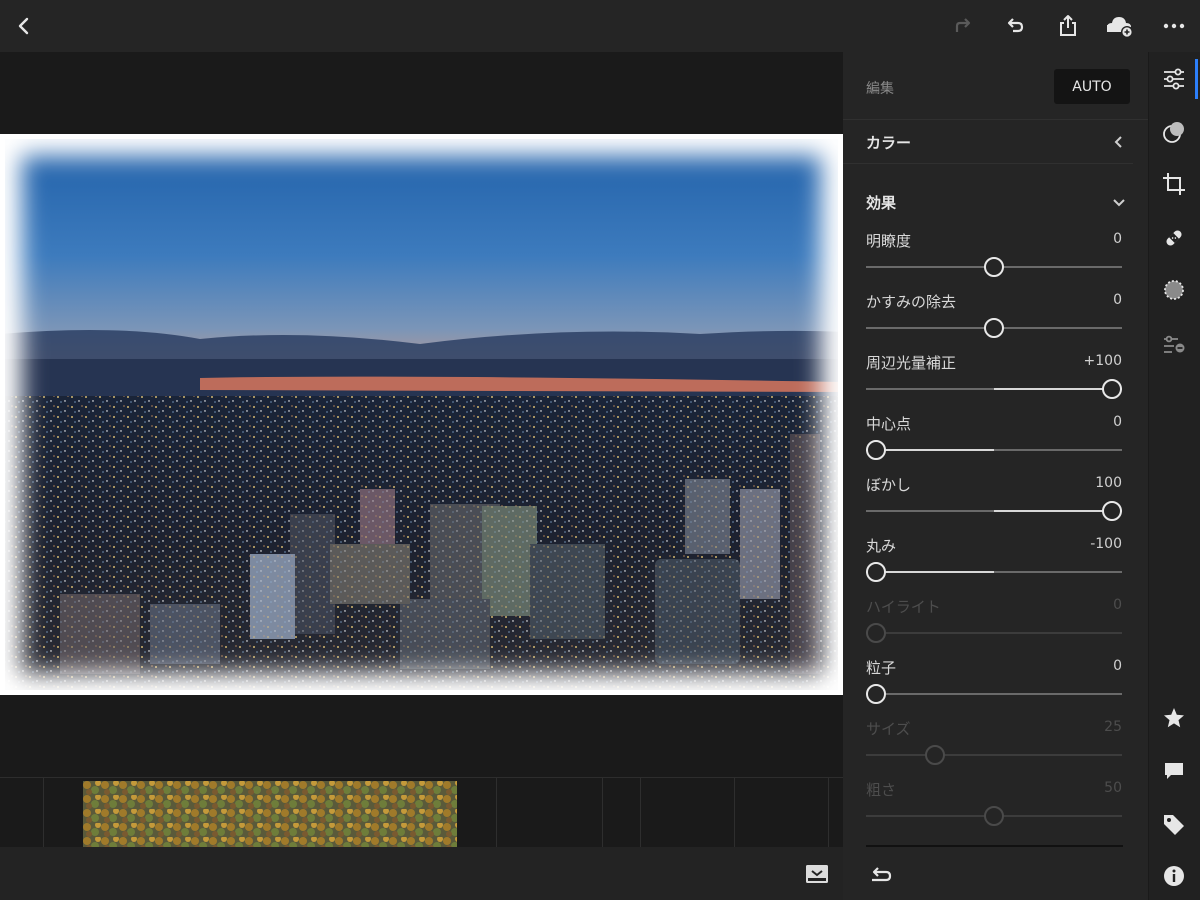  What do you see at coordinates (1118, 142) in the screenshot?
I see `chevron-left-icon` at bounding box center [1118, 142].